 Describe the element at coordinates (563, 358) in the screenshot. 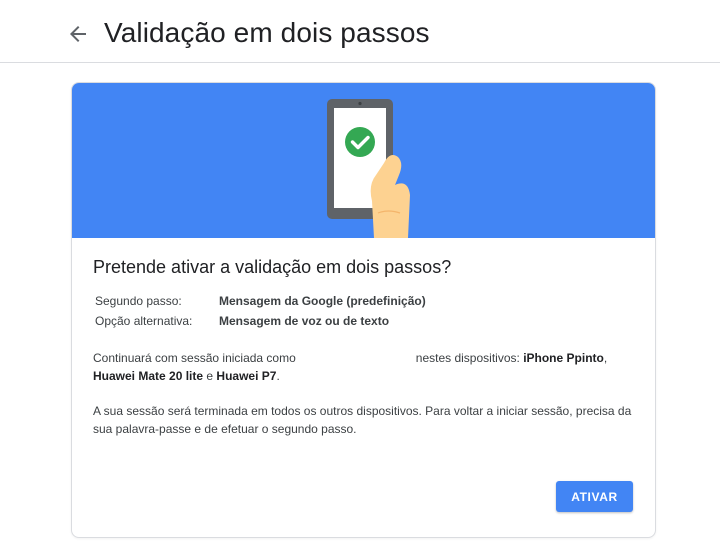

I see `device-name: iPhone Ppinto` at that location.